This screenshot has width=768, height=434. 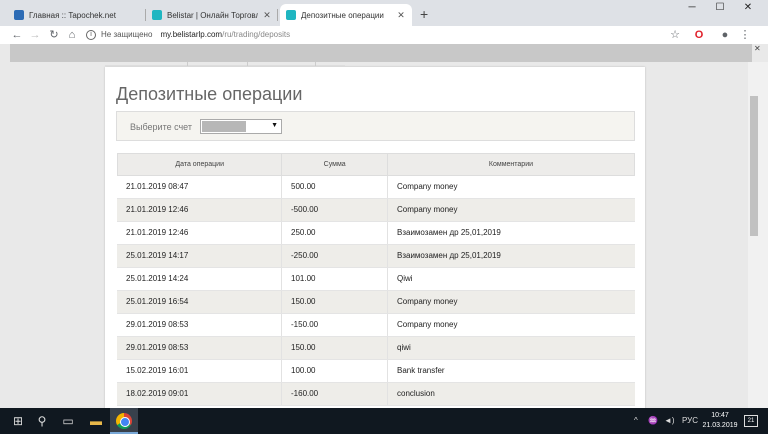 I want to click on cell-date: 25.01.2019 16:54, so click(x=199, y=302).